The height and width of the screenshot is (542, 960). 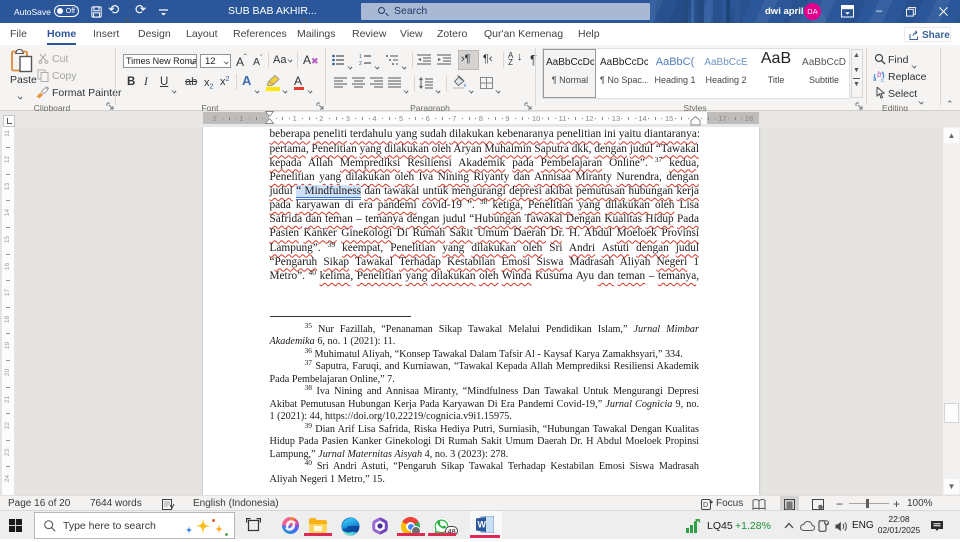 What do you see at coordinates (482, 525) in the screenshot?
I see `svg-text: W` at bounding box center [482, 525].